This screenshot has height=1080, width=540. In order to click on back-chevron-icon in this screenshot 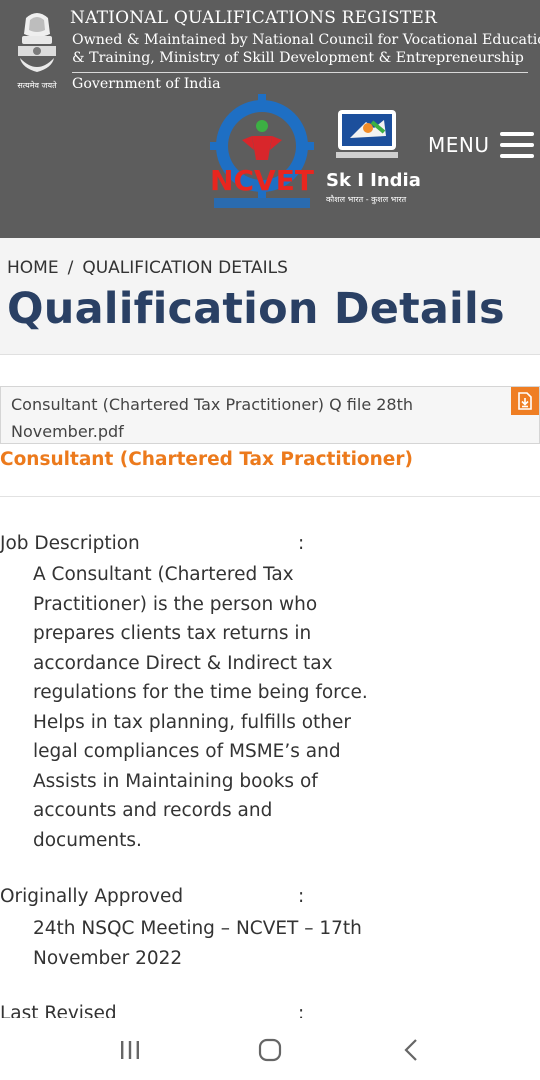, I will do `click(410, 1050)`.